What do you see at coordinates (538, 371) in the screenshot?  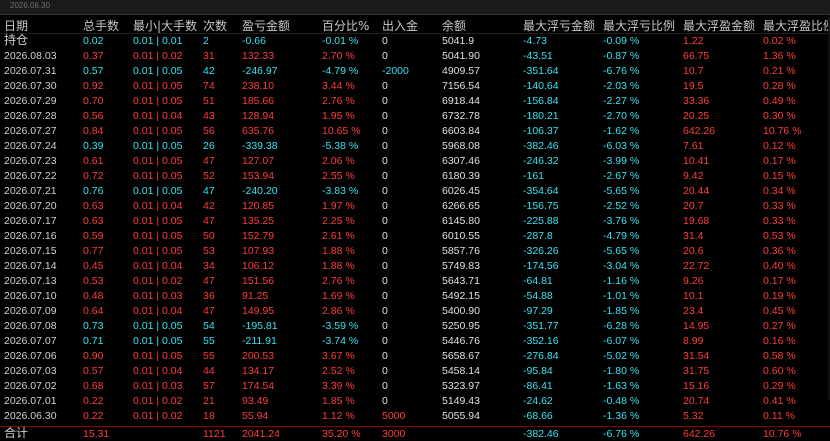 I see `cell-max-float-loss: -95.84` at bounding box center [538, 371].